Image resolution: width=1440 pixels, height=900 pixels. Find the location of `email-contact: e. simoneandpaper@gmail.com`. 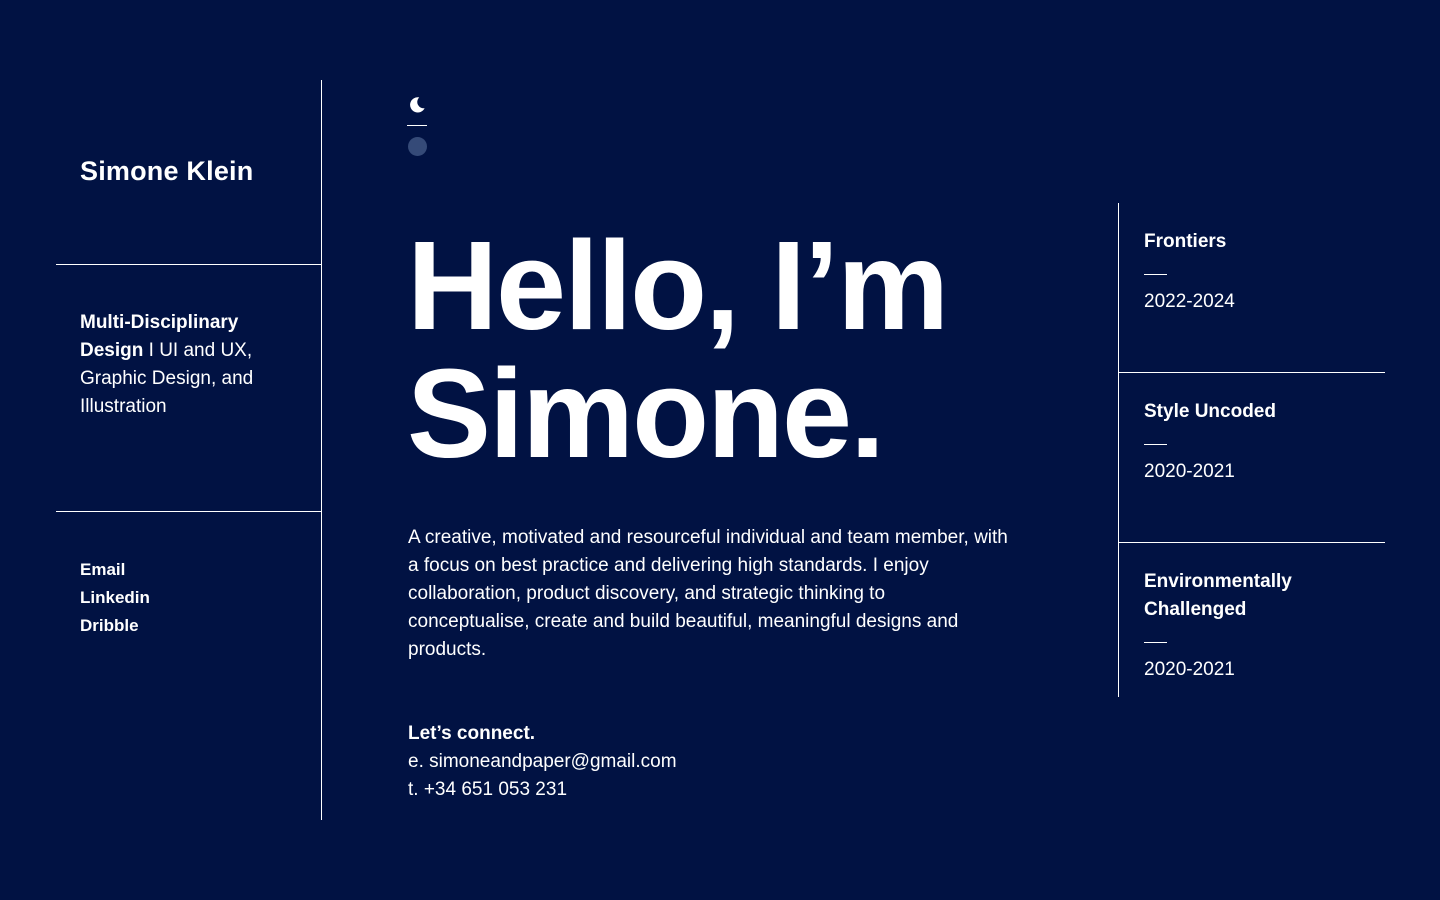

email-contact: e. simoneandpaper@gmail.com is located at coordinates (542, 762).